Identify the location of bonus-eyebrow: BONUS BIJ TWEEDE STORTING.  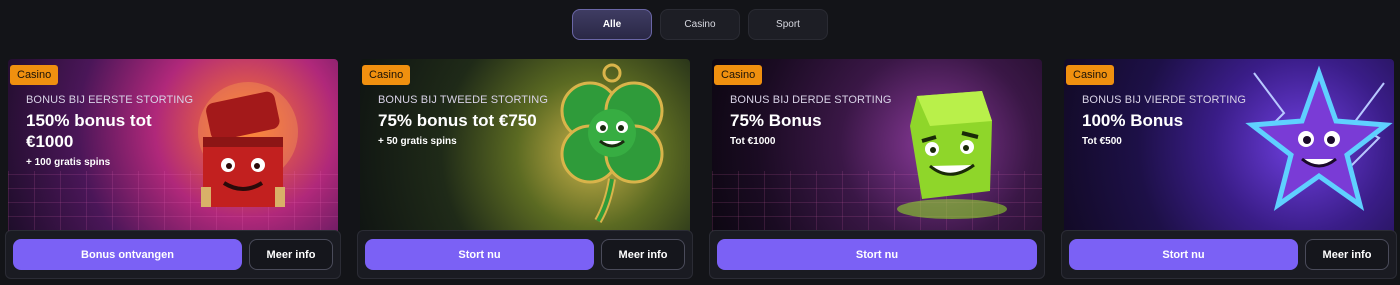
(463, 100).